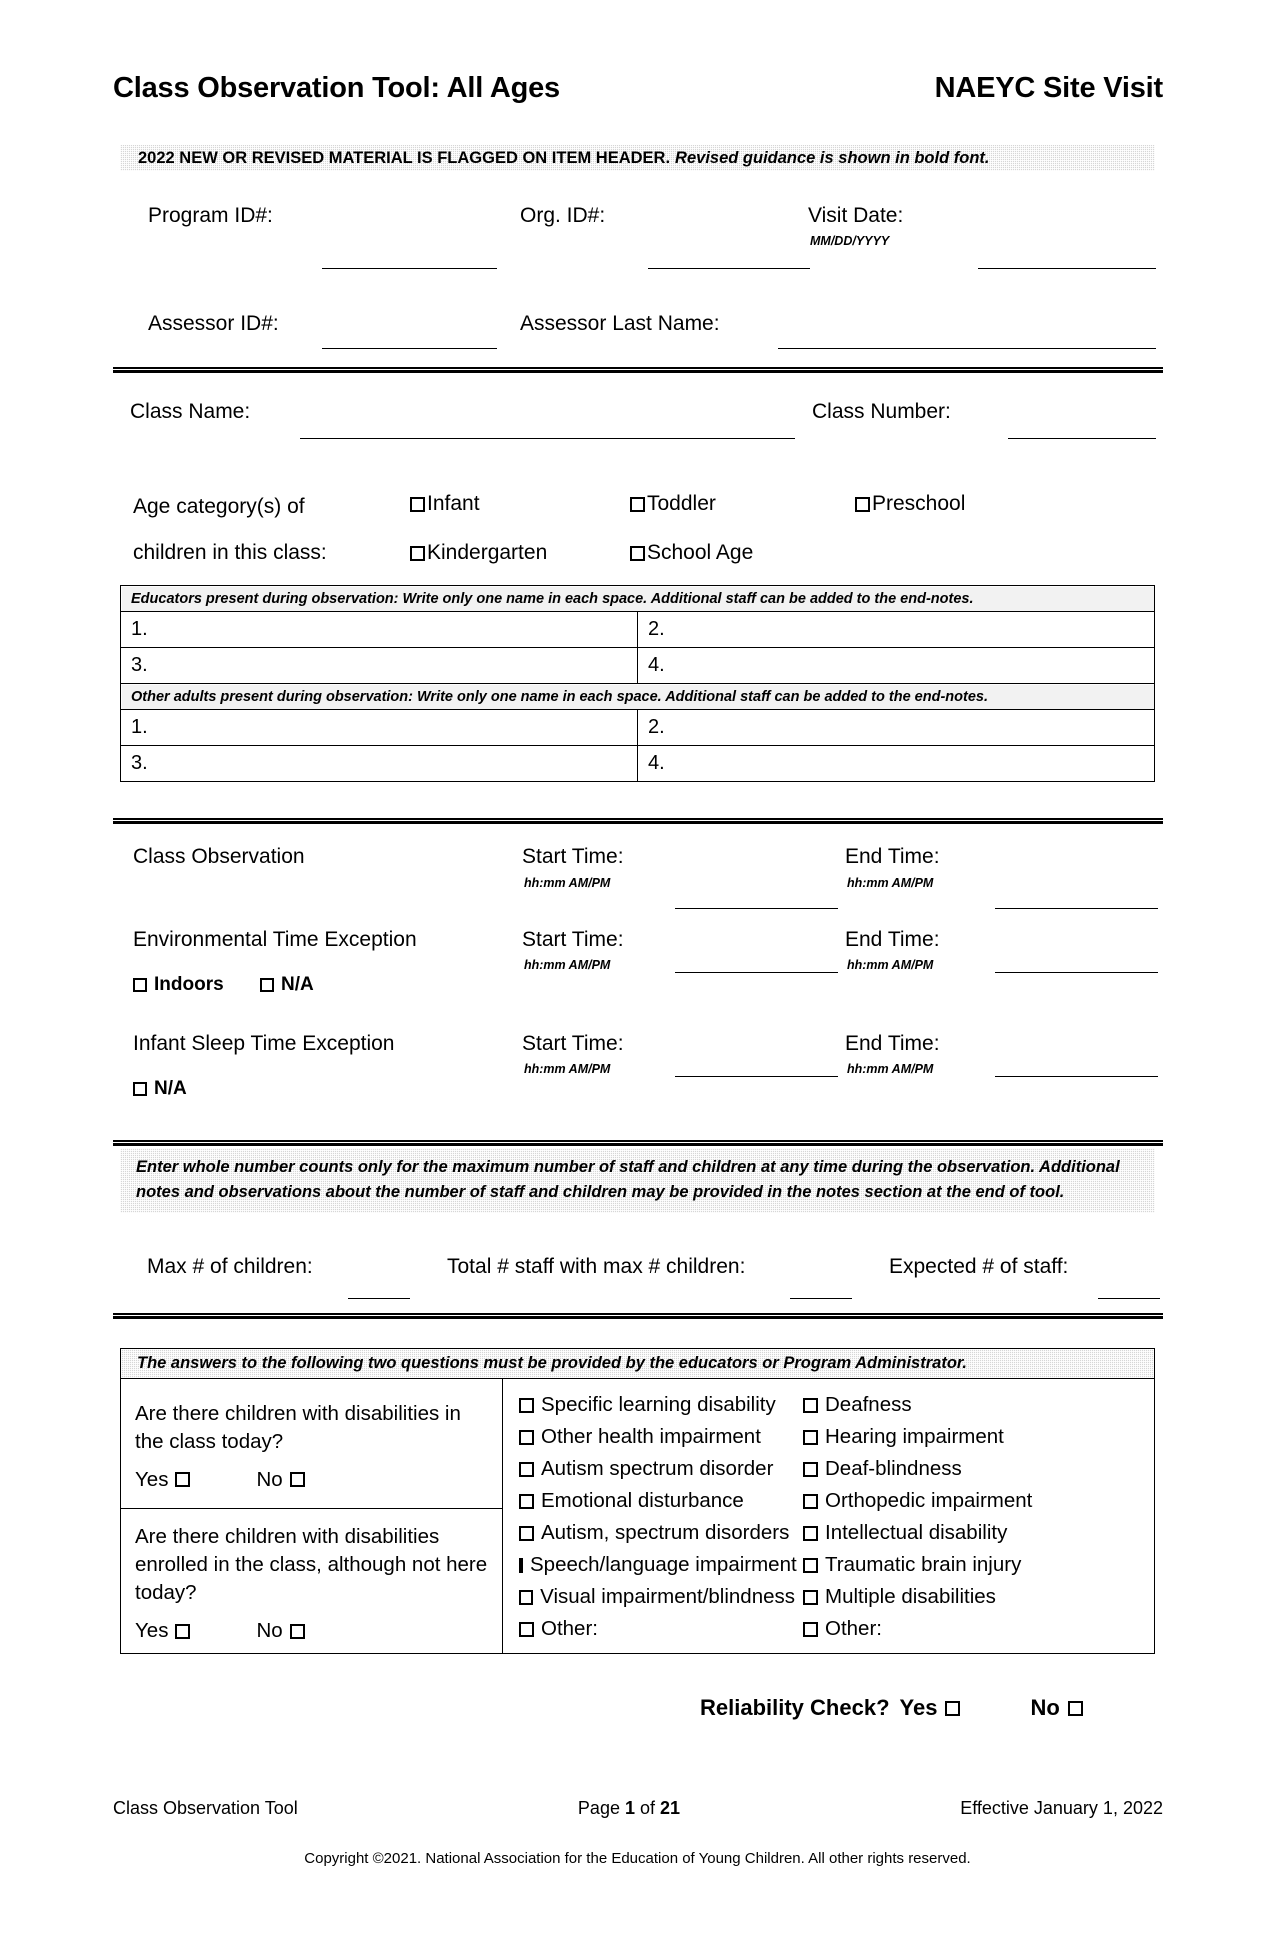  What do you see at coordinates (1049, 88) in the screenshot?
I see `page-subtitle: NAEYC Site Visit` at bounding box center [1049, 88].